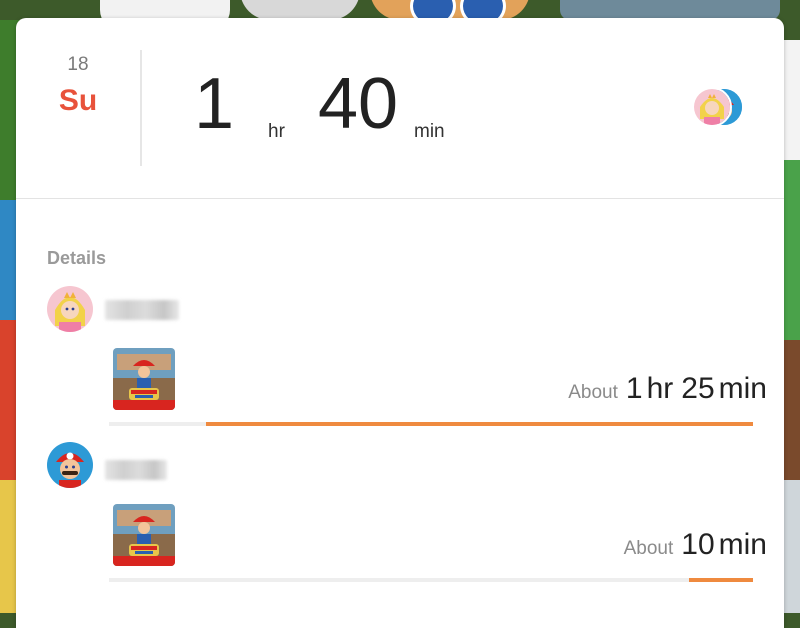 The height and width of the screenshot is (628, 800). I want to click on play-duration: About 1 hr 25 min, so click(667, 389).